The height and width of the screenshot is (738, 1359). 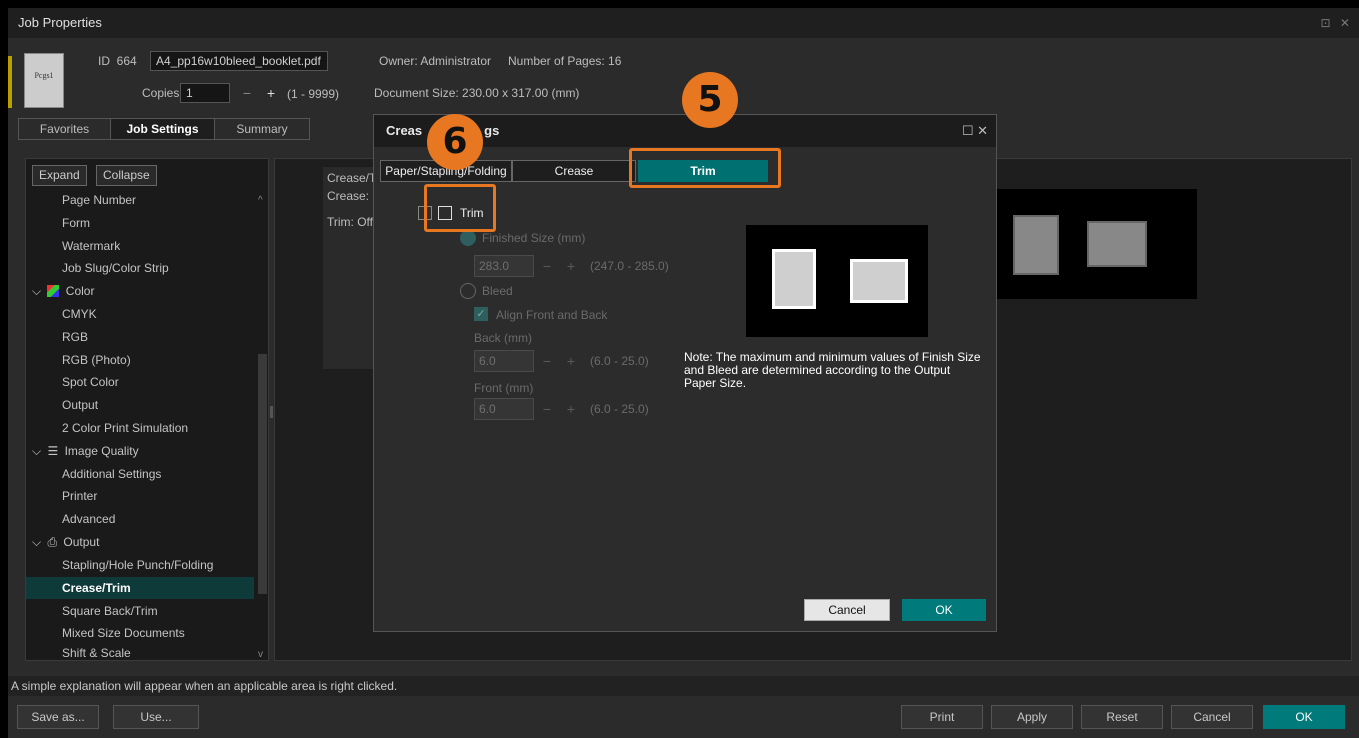 What do you see at coordinates (1117, 244) in the screenshot?
I see `preview-landscape-page` at bounding box center [1117, 244].